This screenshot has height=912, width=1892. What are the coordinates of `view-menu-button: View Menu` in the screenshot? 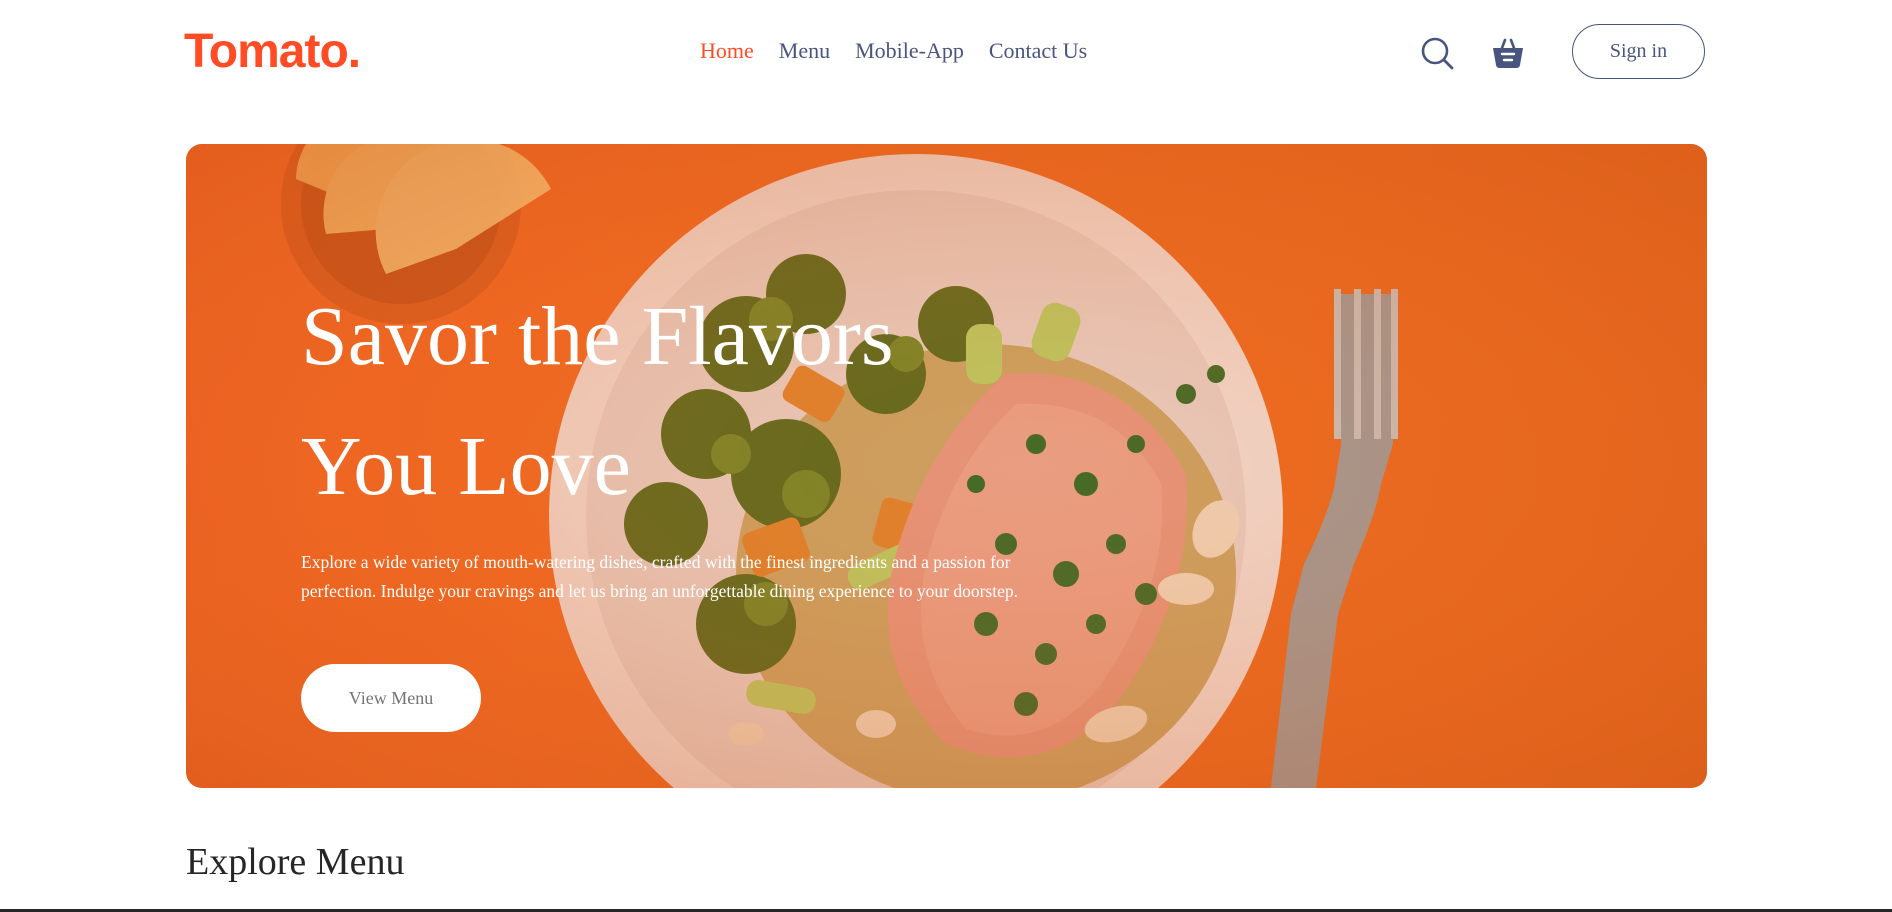 It's located at (391, 698).